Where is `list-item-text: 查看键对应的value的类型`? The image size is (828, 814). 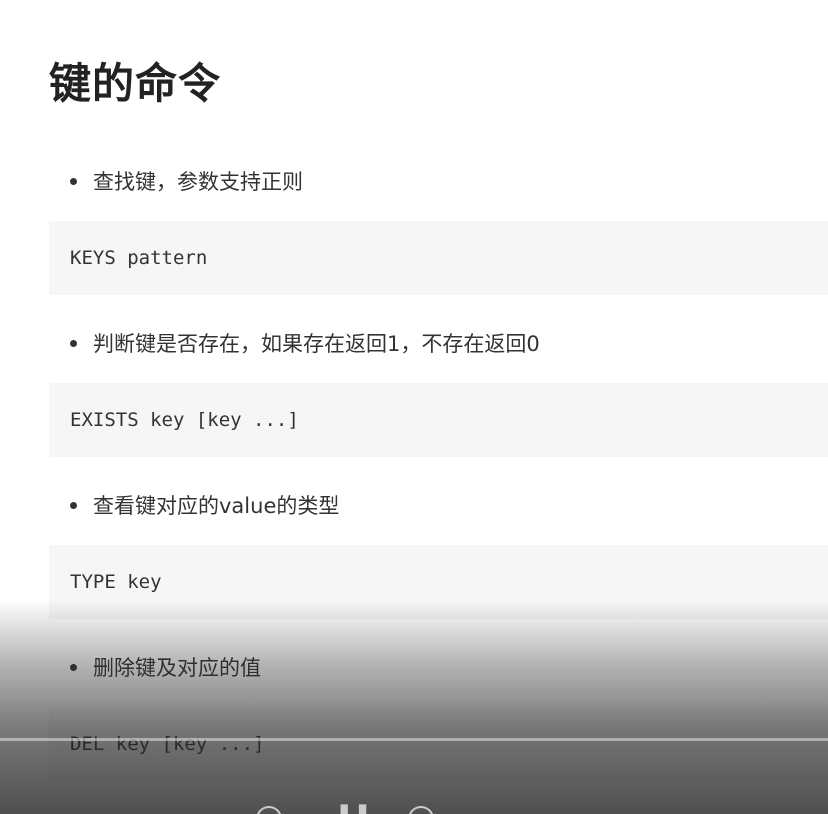
list-item-text: 查看键对应的value的类型 is located at coordinates (216, 506).